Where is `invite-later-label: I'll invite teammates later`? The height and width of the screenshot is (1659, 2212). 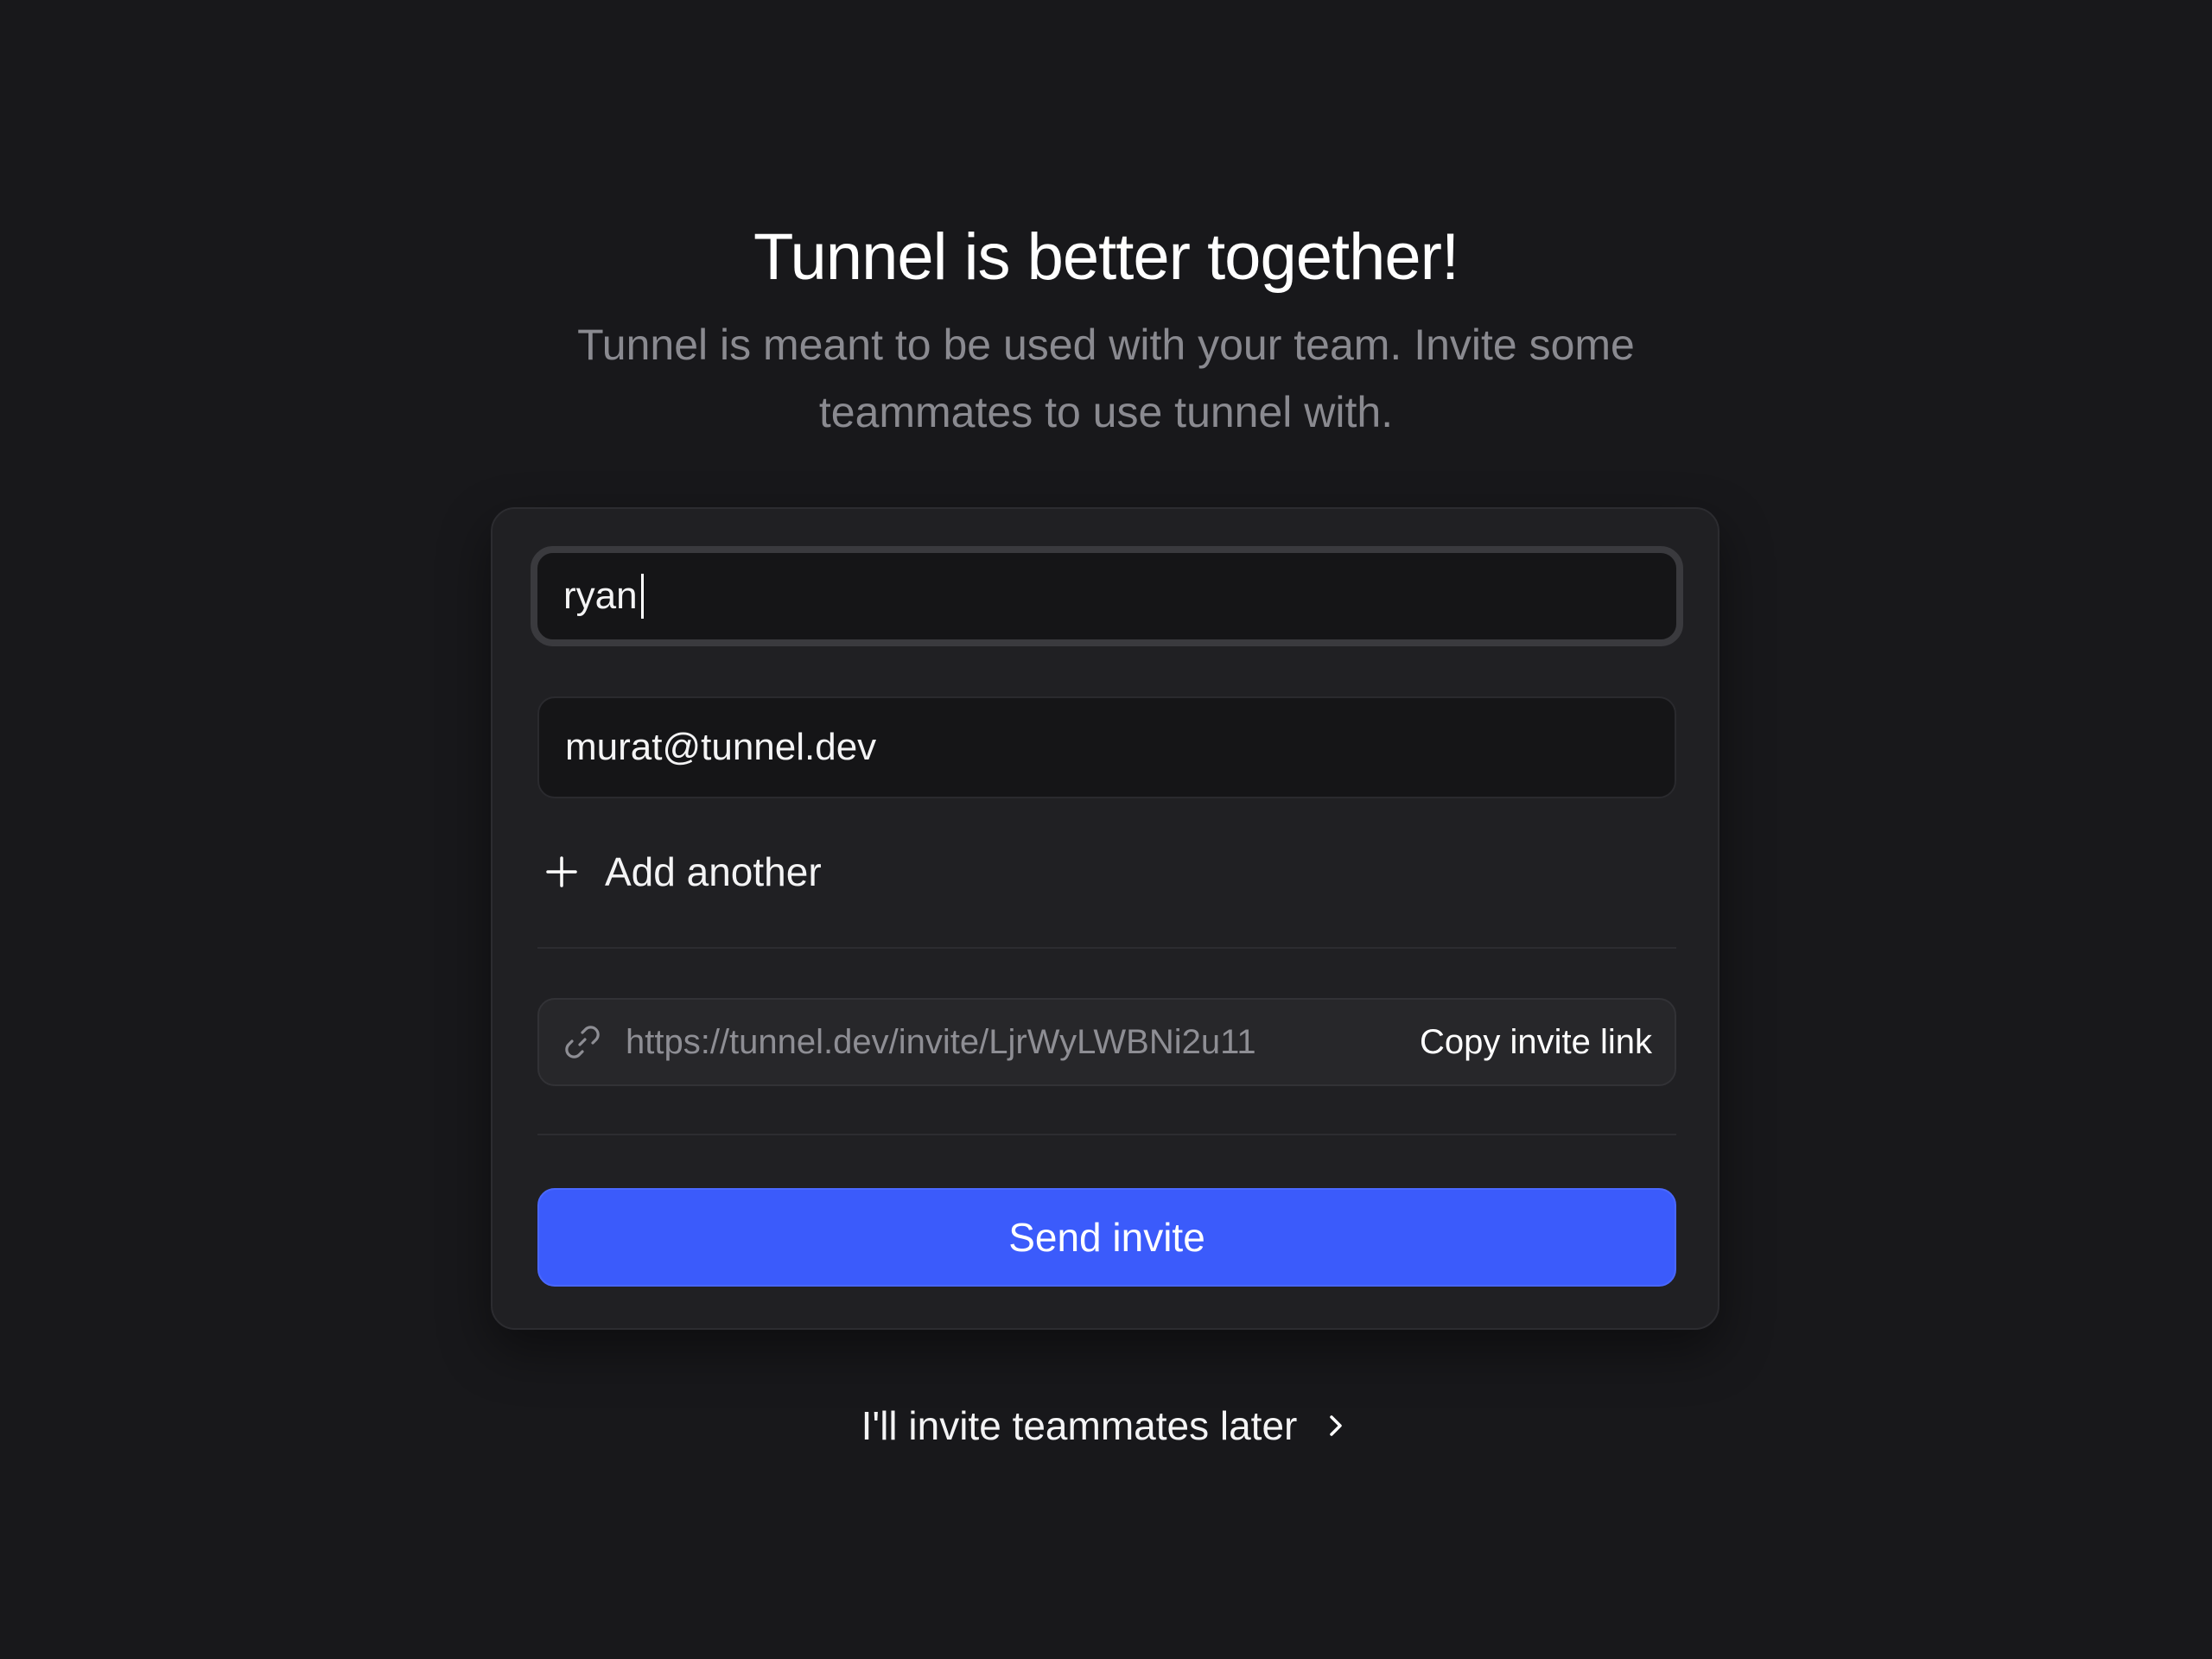 invite-later-label: I'll invite teammates later is located at coordinates (1079, 1425).